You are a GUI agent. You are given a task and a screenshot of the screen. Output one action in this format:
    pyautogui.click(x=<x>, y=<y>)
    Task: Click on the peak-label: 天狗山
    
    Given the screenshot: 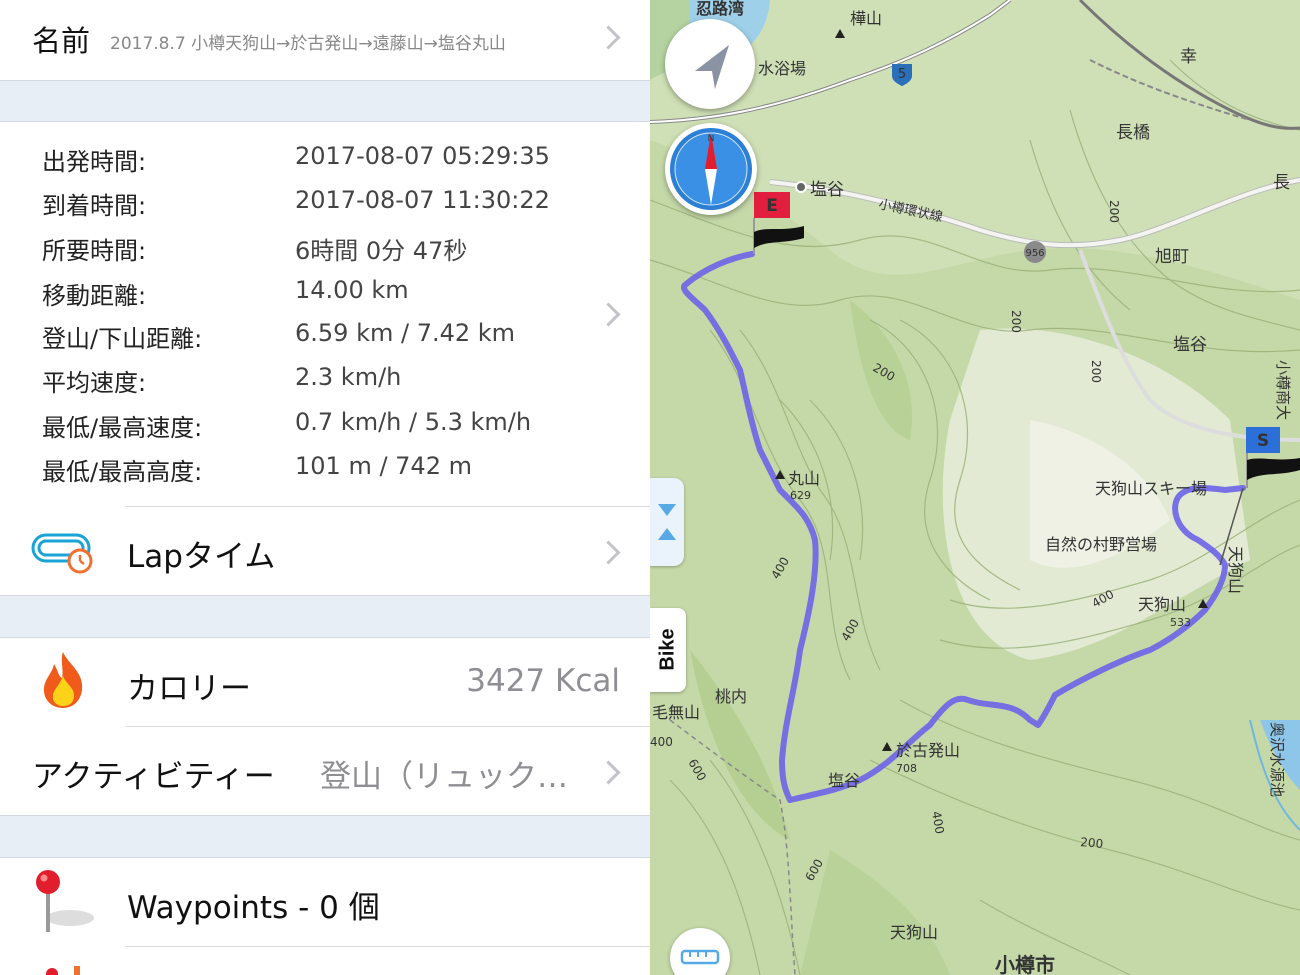 What is the action you would take?
    pyautogui.click(x=1162, y=604)
    